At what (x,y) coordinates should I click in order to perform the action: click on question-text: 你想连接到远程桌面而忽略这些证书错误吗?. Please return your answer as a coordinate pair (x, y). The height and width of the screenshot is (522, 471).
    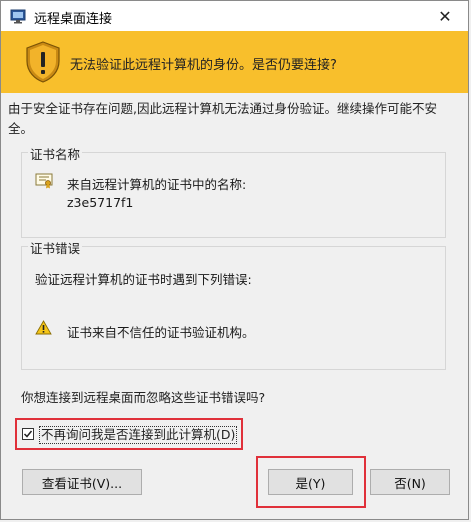
    Looking at the image, I should click on (143, 397).